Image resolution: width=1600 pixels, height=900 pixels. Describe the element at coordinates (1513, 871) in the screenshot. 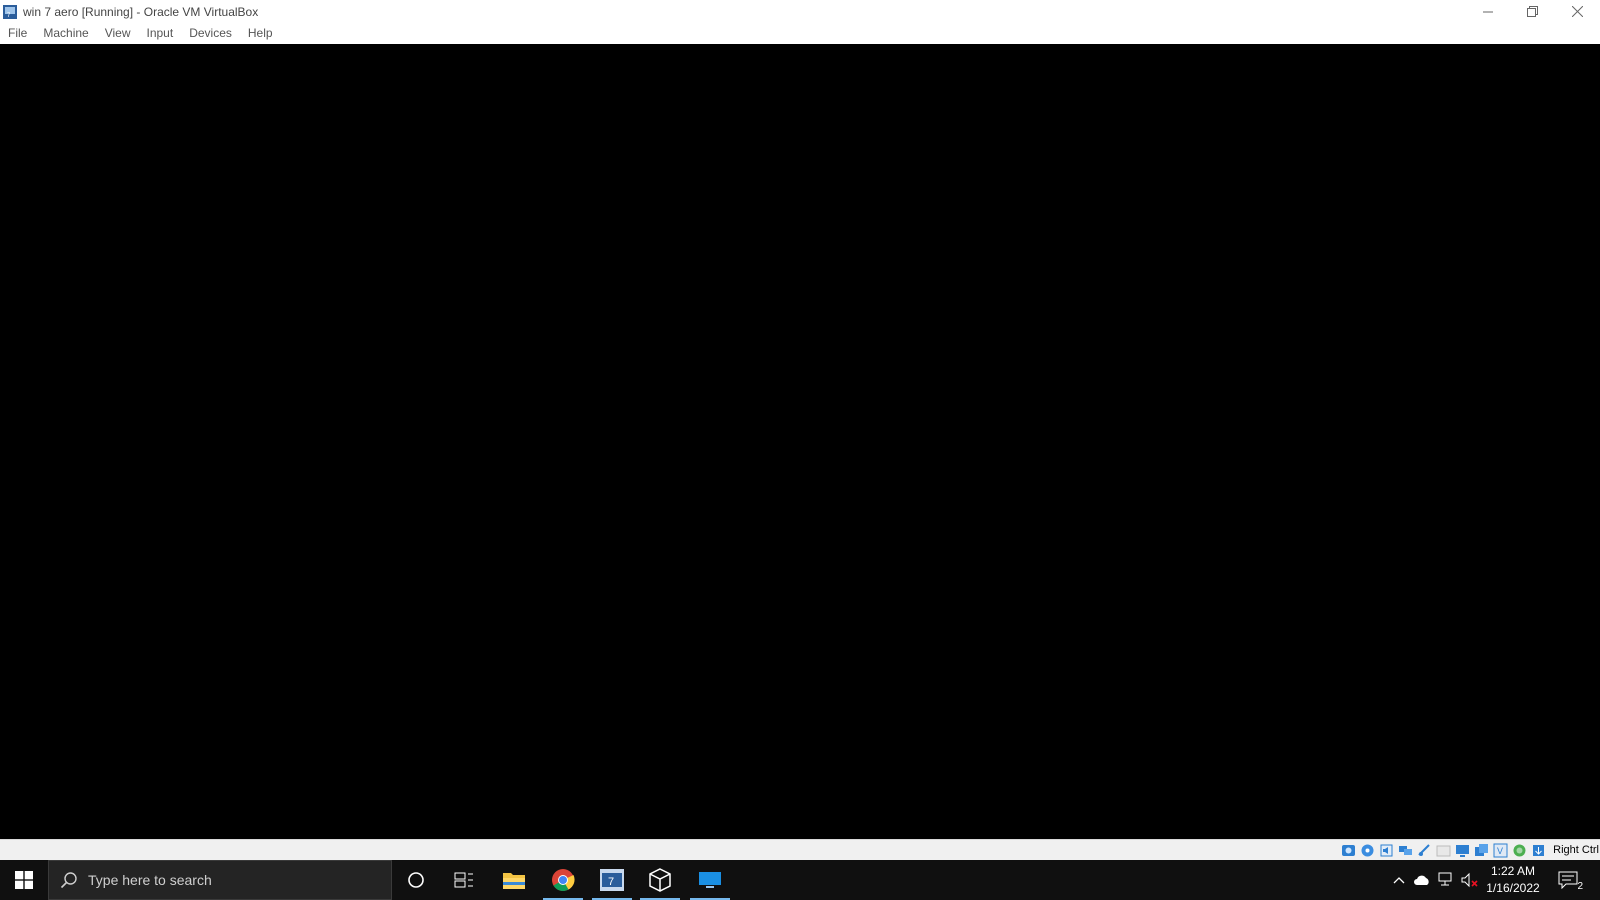

I see `clock-time: 1:22 AM` at that location.